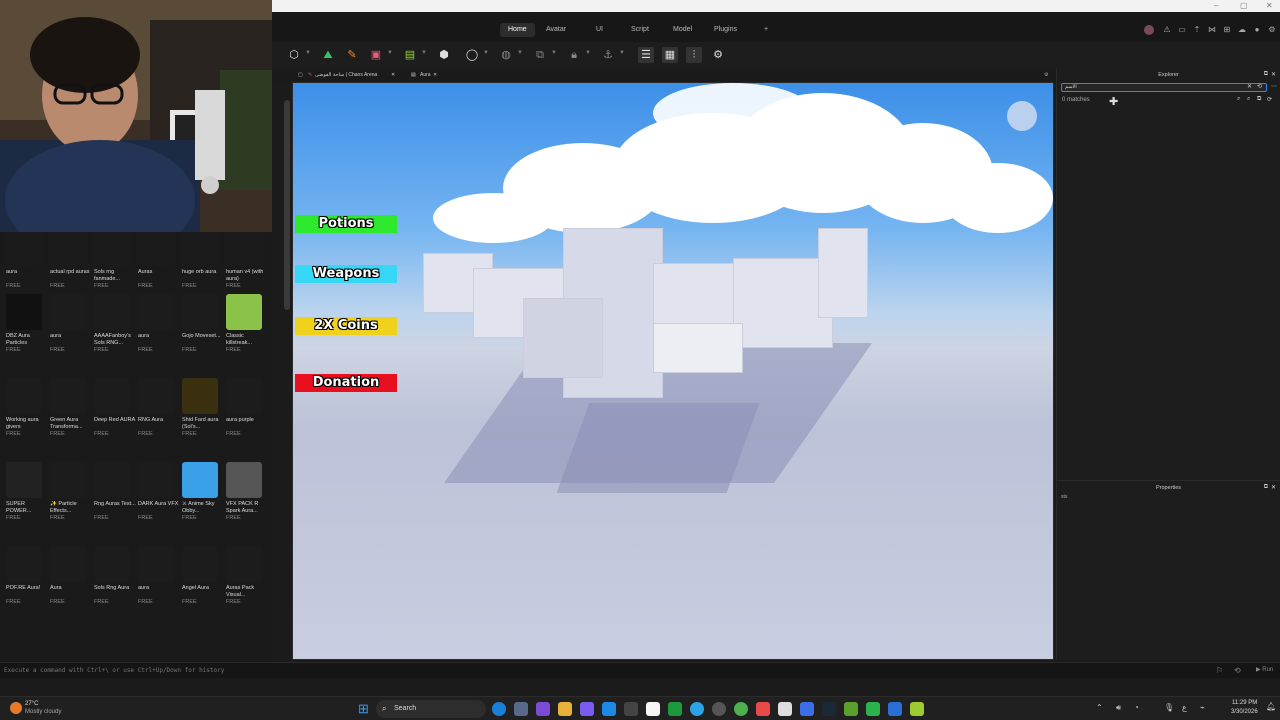 The height and width of the screenshot is (720, 1280). Describe the element at coordinates (1271, 706) in the screenshot. I see `notification-center-icon: 🔔︎` at that location.